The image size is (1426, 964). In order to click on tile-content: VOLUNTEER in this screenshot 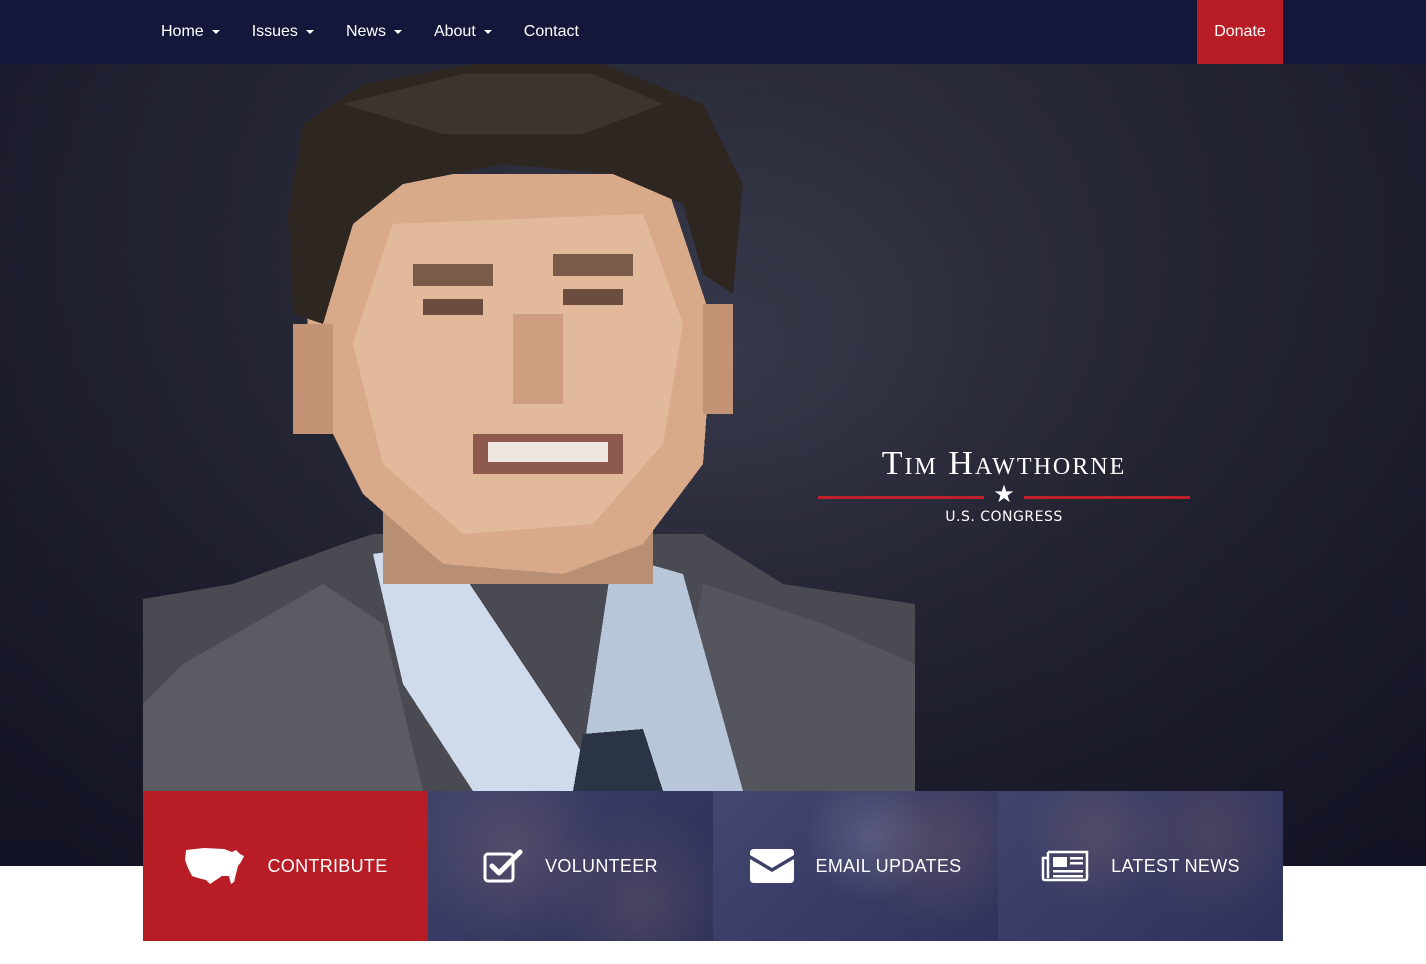, I will do `click(570, 866)`.